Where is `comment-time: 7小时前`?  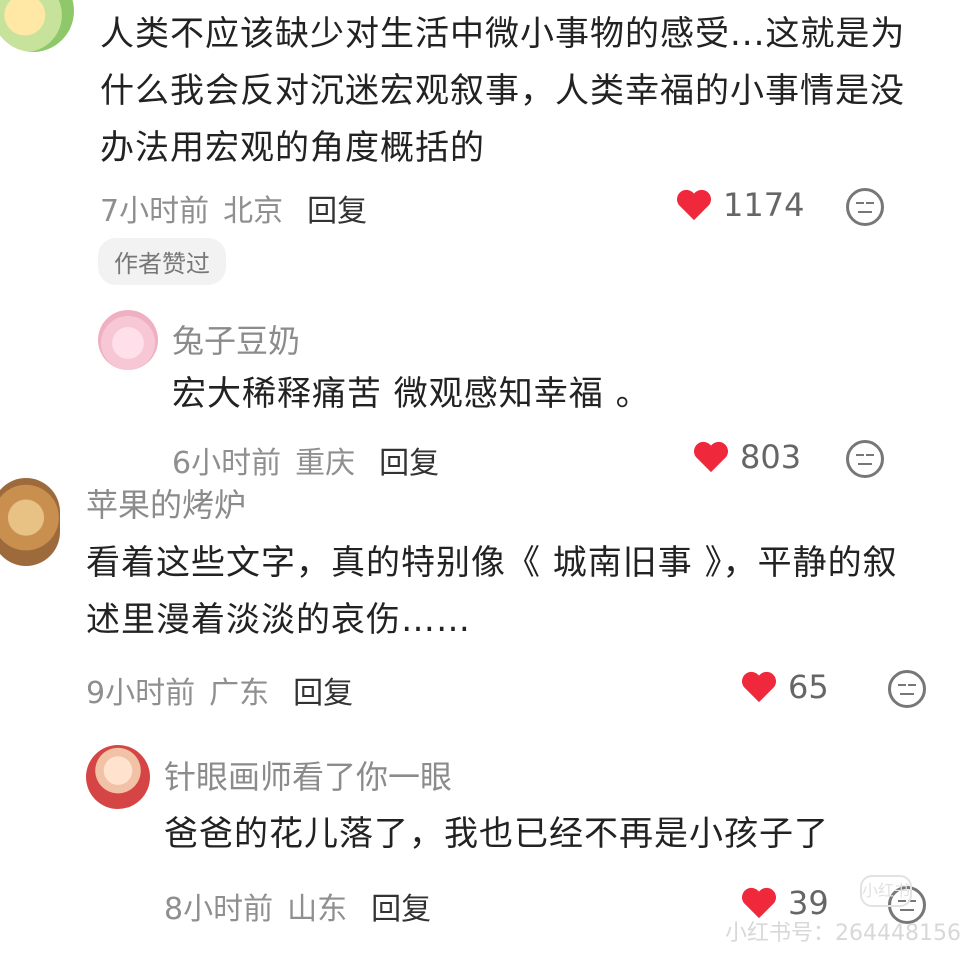 comment-time: 7小时前 is located at coordinates (155, 211).